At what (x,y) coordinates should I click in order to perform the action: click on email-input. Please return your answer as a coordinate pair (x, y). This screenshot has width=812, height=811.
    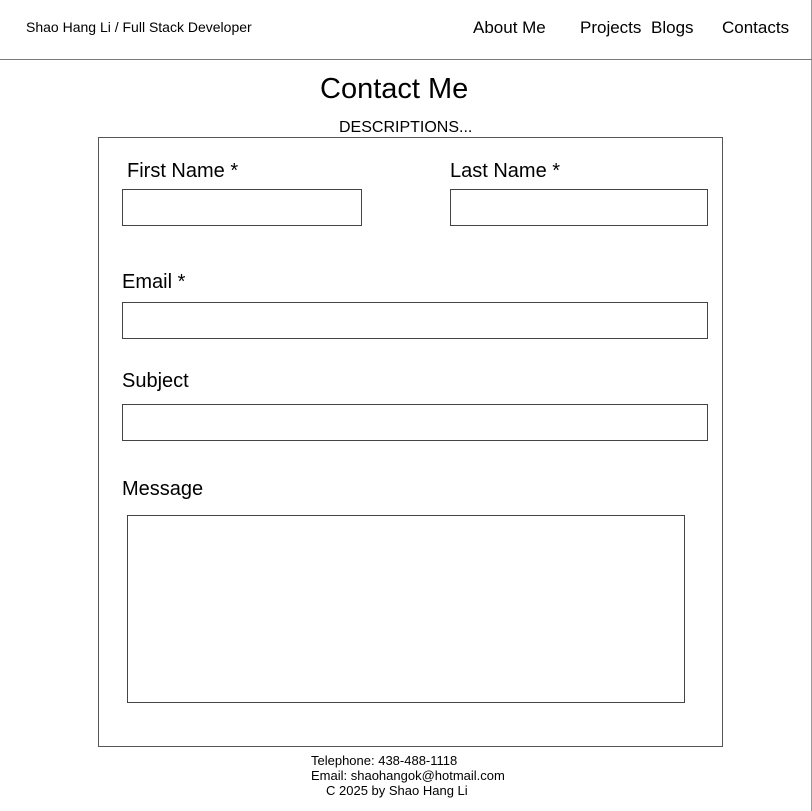
    Looking at the image, I should click on (415, 320).